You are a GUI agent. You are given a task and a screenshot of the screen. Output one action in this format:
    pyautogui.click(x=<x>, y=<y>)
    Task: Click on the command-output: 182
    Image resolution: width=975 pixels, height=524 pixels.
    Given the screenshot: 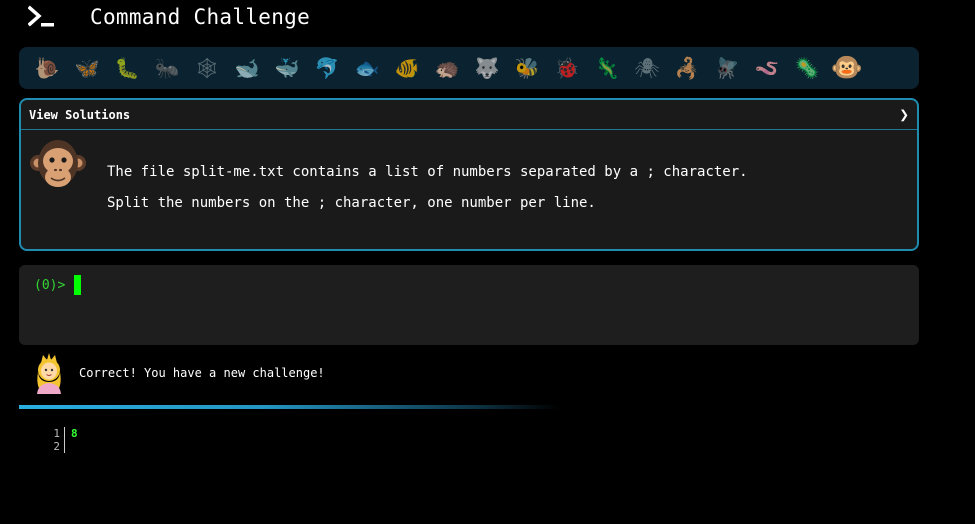 What is the action you would take?
    pyautogui.click(x=61, y=440)
    